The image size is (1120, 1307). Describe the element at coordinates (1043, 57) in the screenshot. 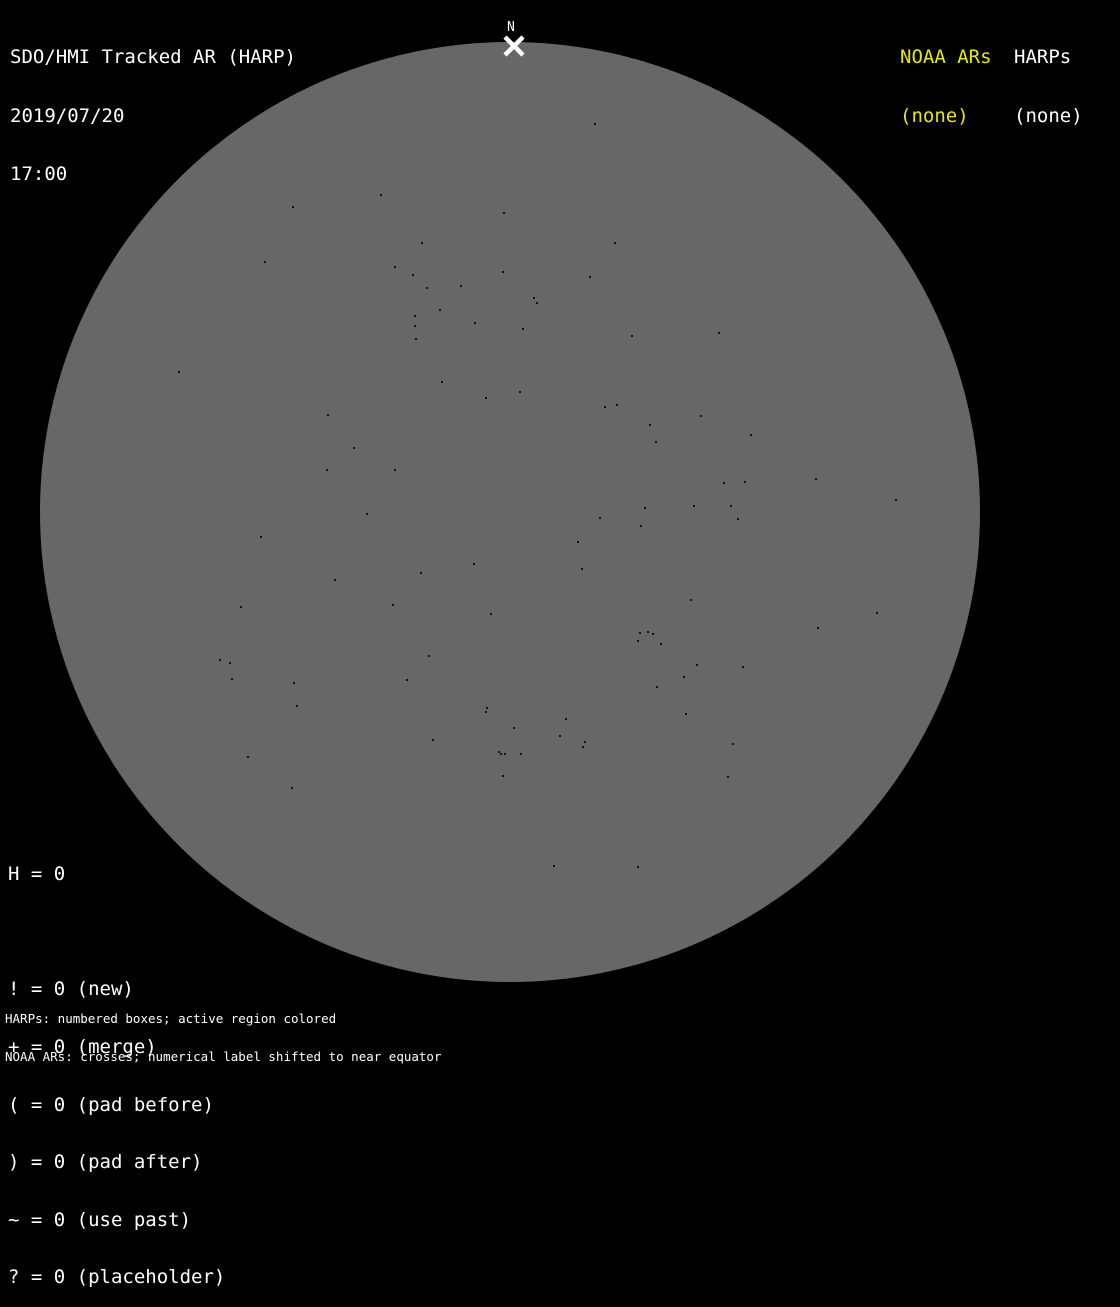

I see `harps-label: HARPs` at that location.